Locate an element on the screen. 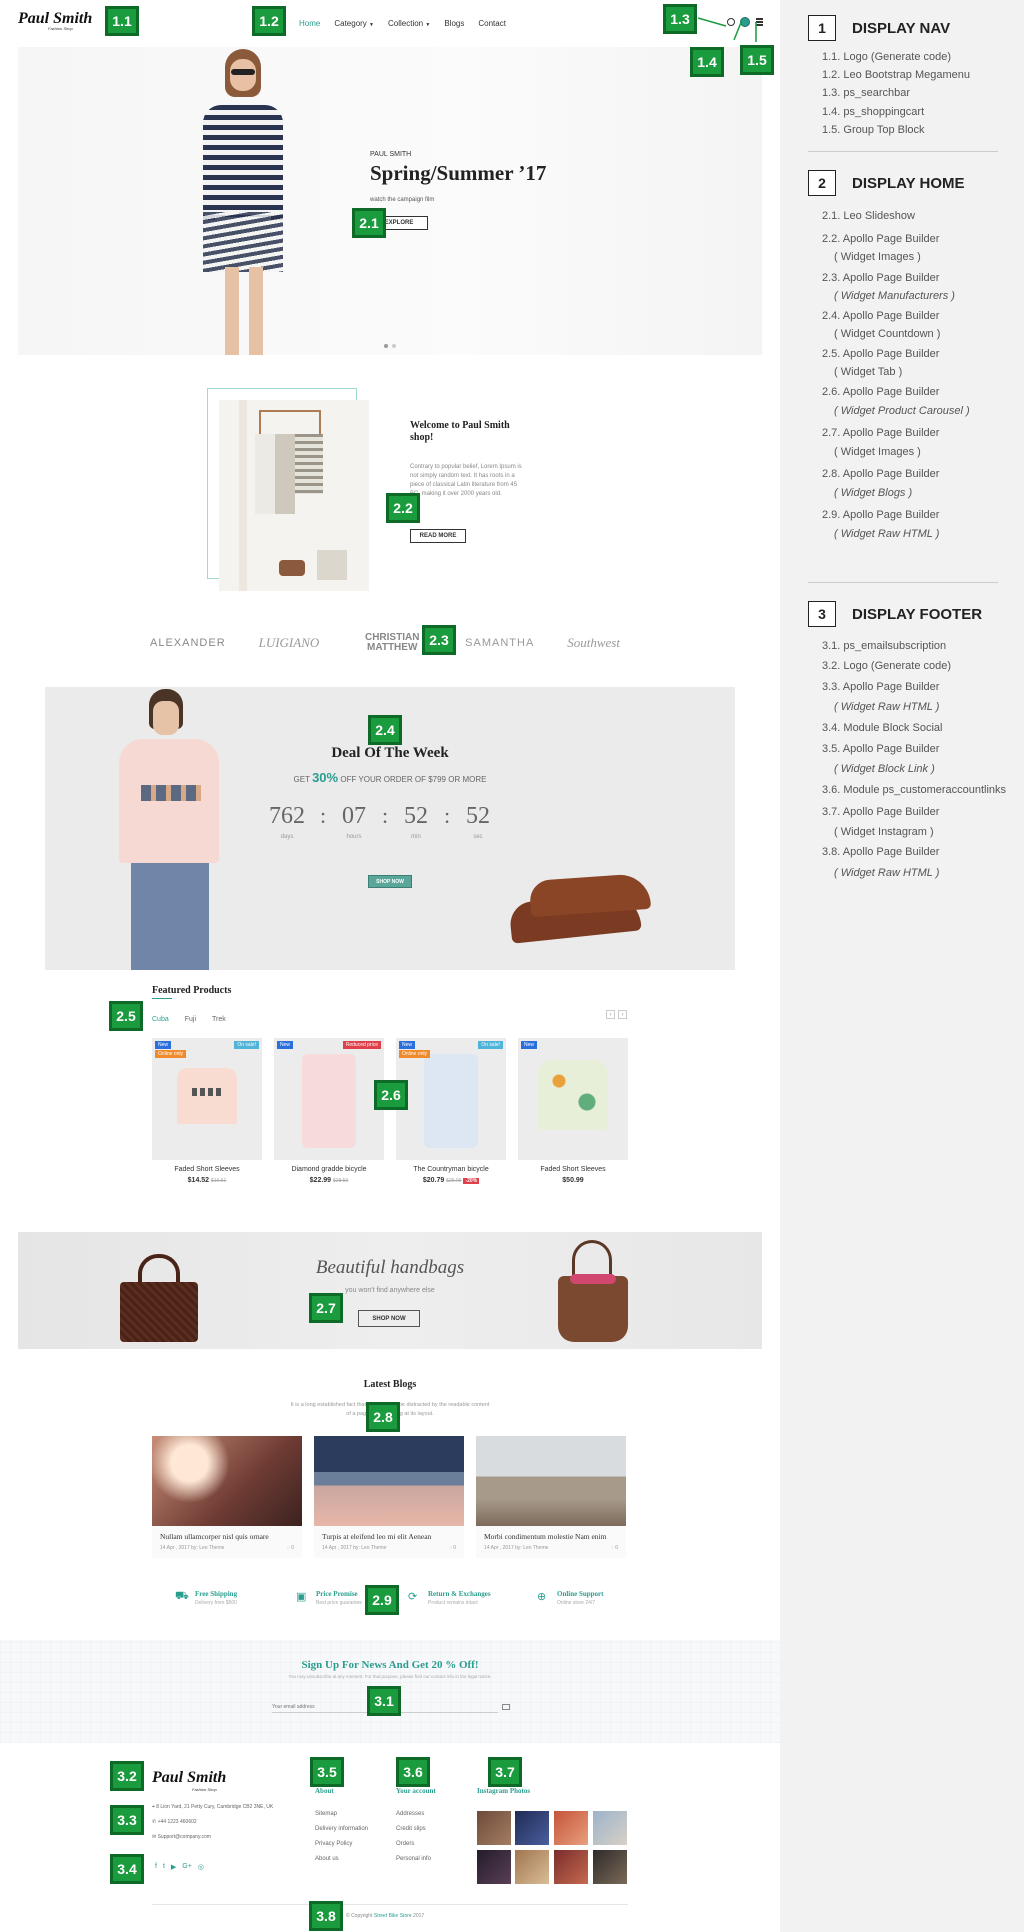  blog-comments: 0 is located at coordinates (292, 1548).